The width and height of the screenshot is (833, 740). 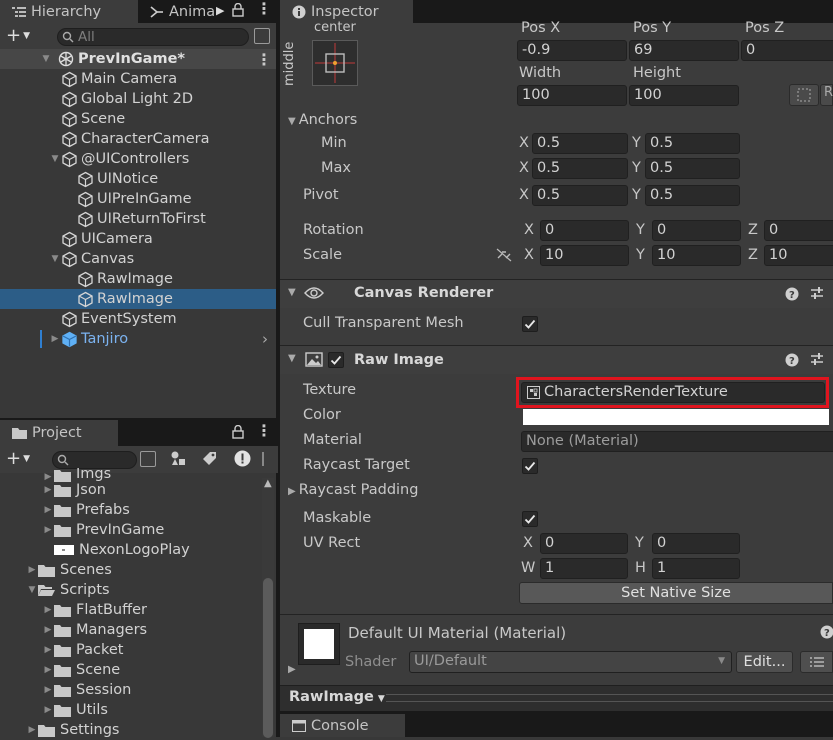 What do you see at coordinates (798, 230) in the screenshot?
I see `rotation-z-field: 0` at bounding box center [798, 230].